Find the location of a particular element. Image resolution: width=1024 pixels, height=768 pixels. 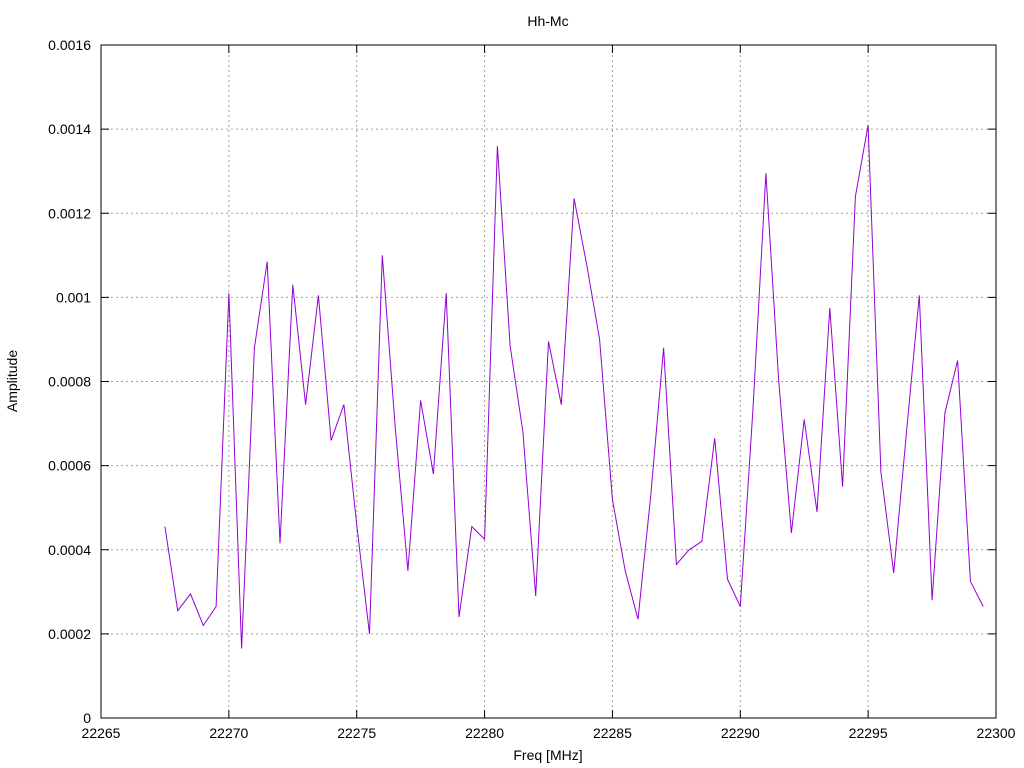

x-tick-label: 22290 is located at coordinates (740, 733).